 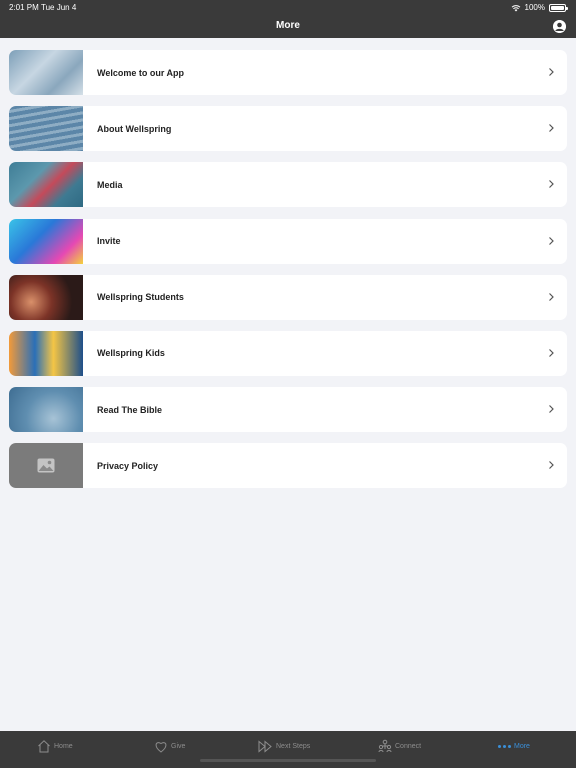 What do you see at coordinates (265, 746) in the screenshot?
I see `fast-forward-icon` at bounding box center [265, 746].